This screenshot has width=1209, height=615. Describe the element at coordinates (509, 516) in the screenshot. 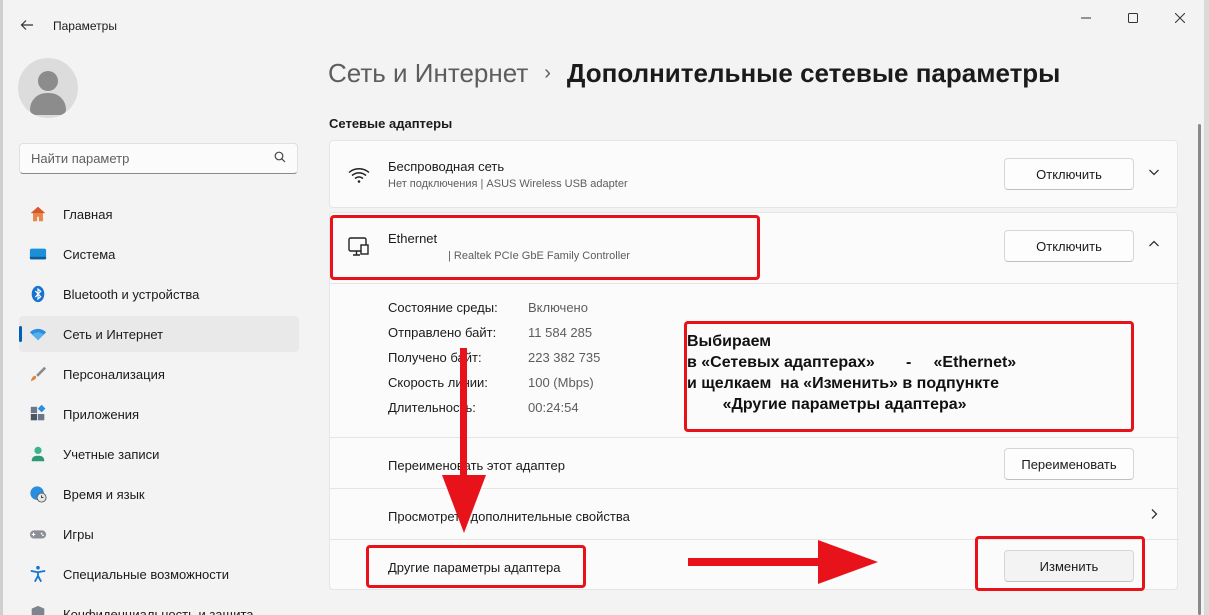

I see `view-more-properties-link: Просмотреть дополнительные свойства` at that location.